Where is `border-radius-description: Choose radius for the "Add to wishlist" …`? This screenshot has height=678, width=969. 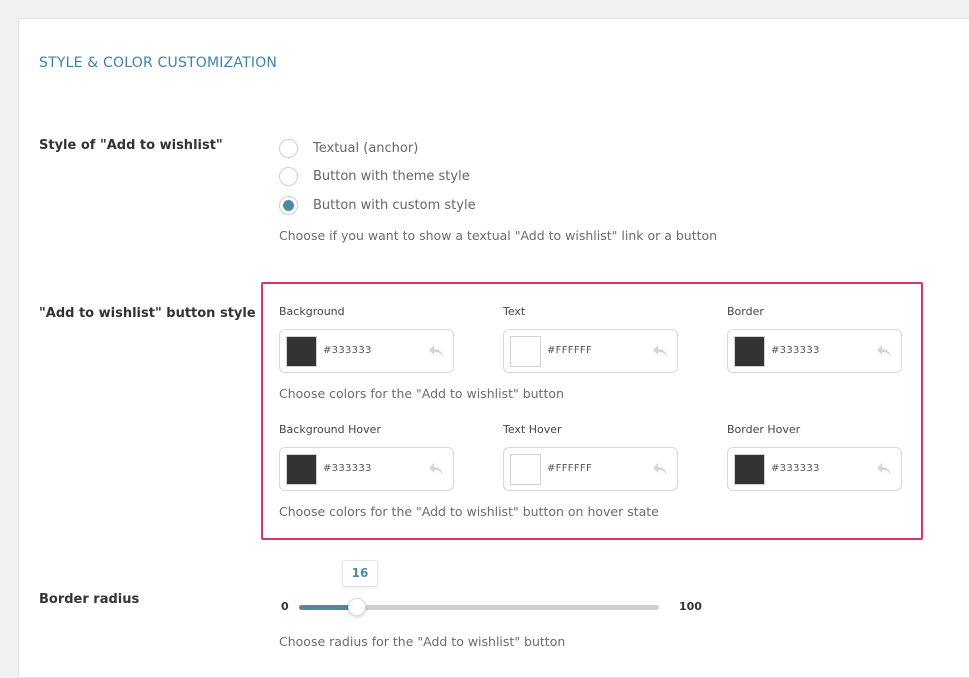
border-radius-description: Choose radius for the "Add to wishlist" … is located at coordinates (422, 641).